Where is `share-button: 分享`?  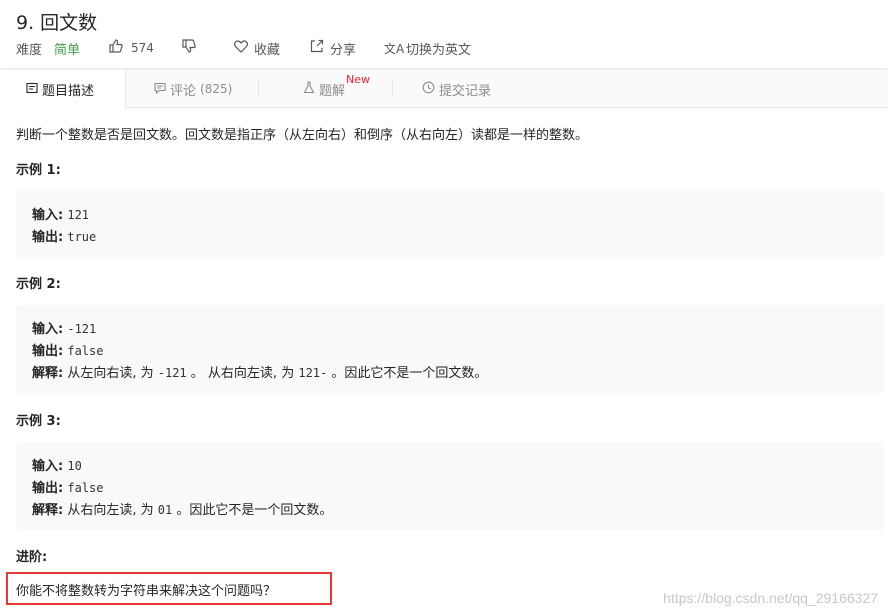 share-button: 分享 is located at coordinates (332, 48).